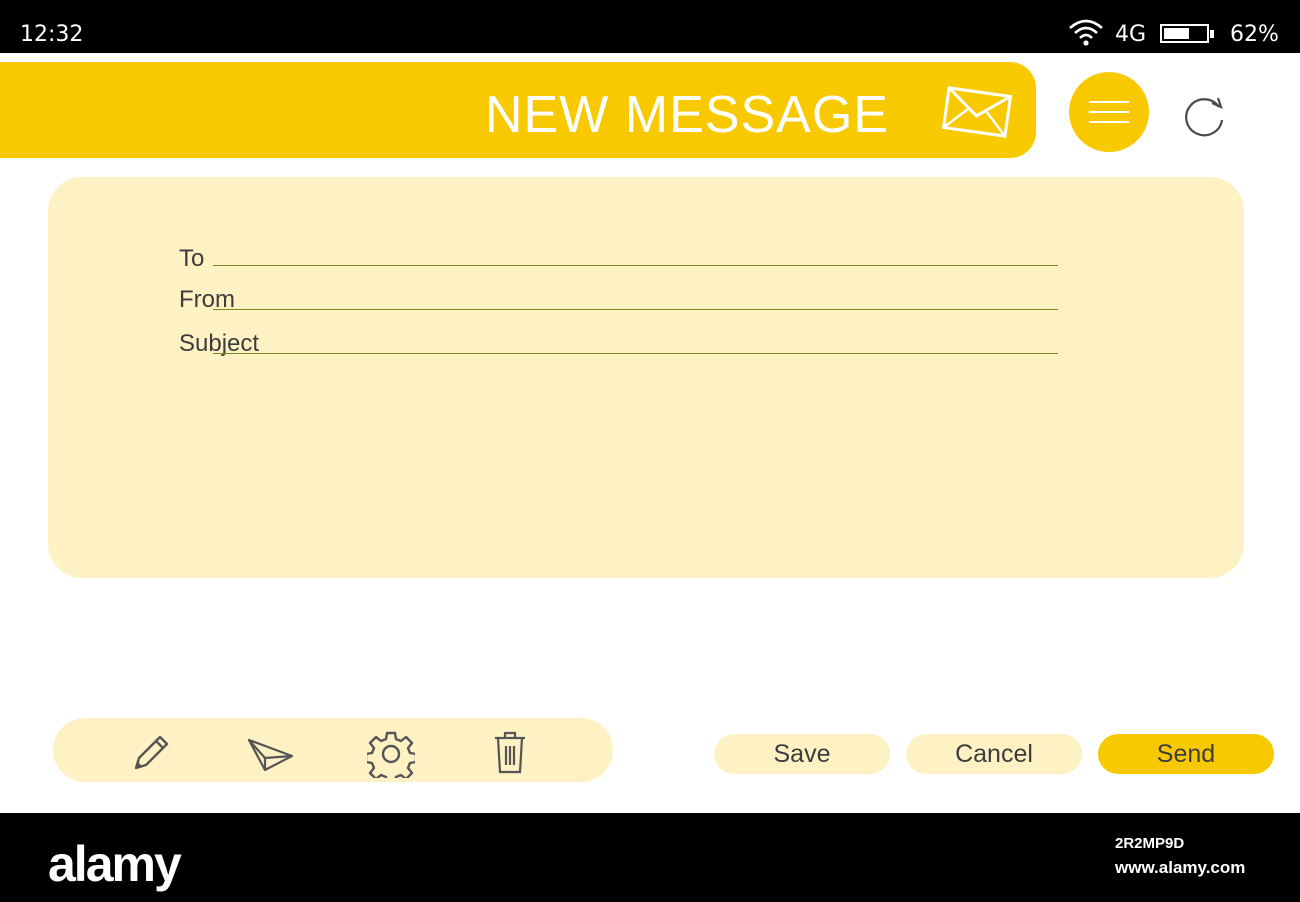 Image resolution: width=1300 pixels, height=902 pixels. I want to click on battery-percent: 62%, so click(1254, 34).